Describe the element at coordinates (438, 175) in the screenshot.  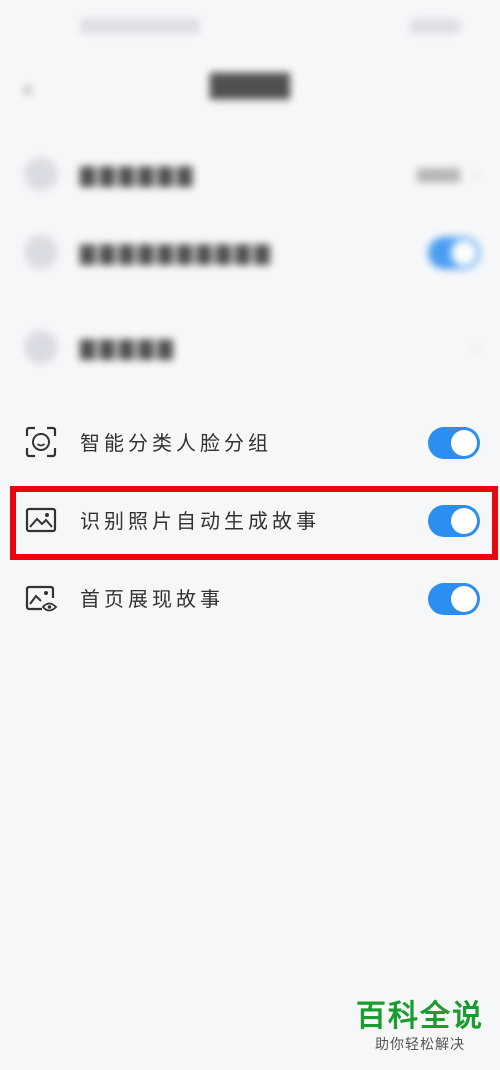
I see `blurred-value: ▇▇▇▇` at that location.